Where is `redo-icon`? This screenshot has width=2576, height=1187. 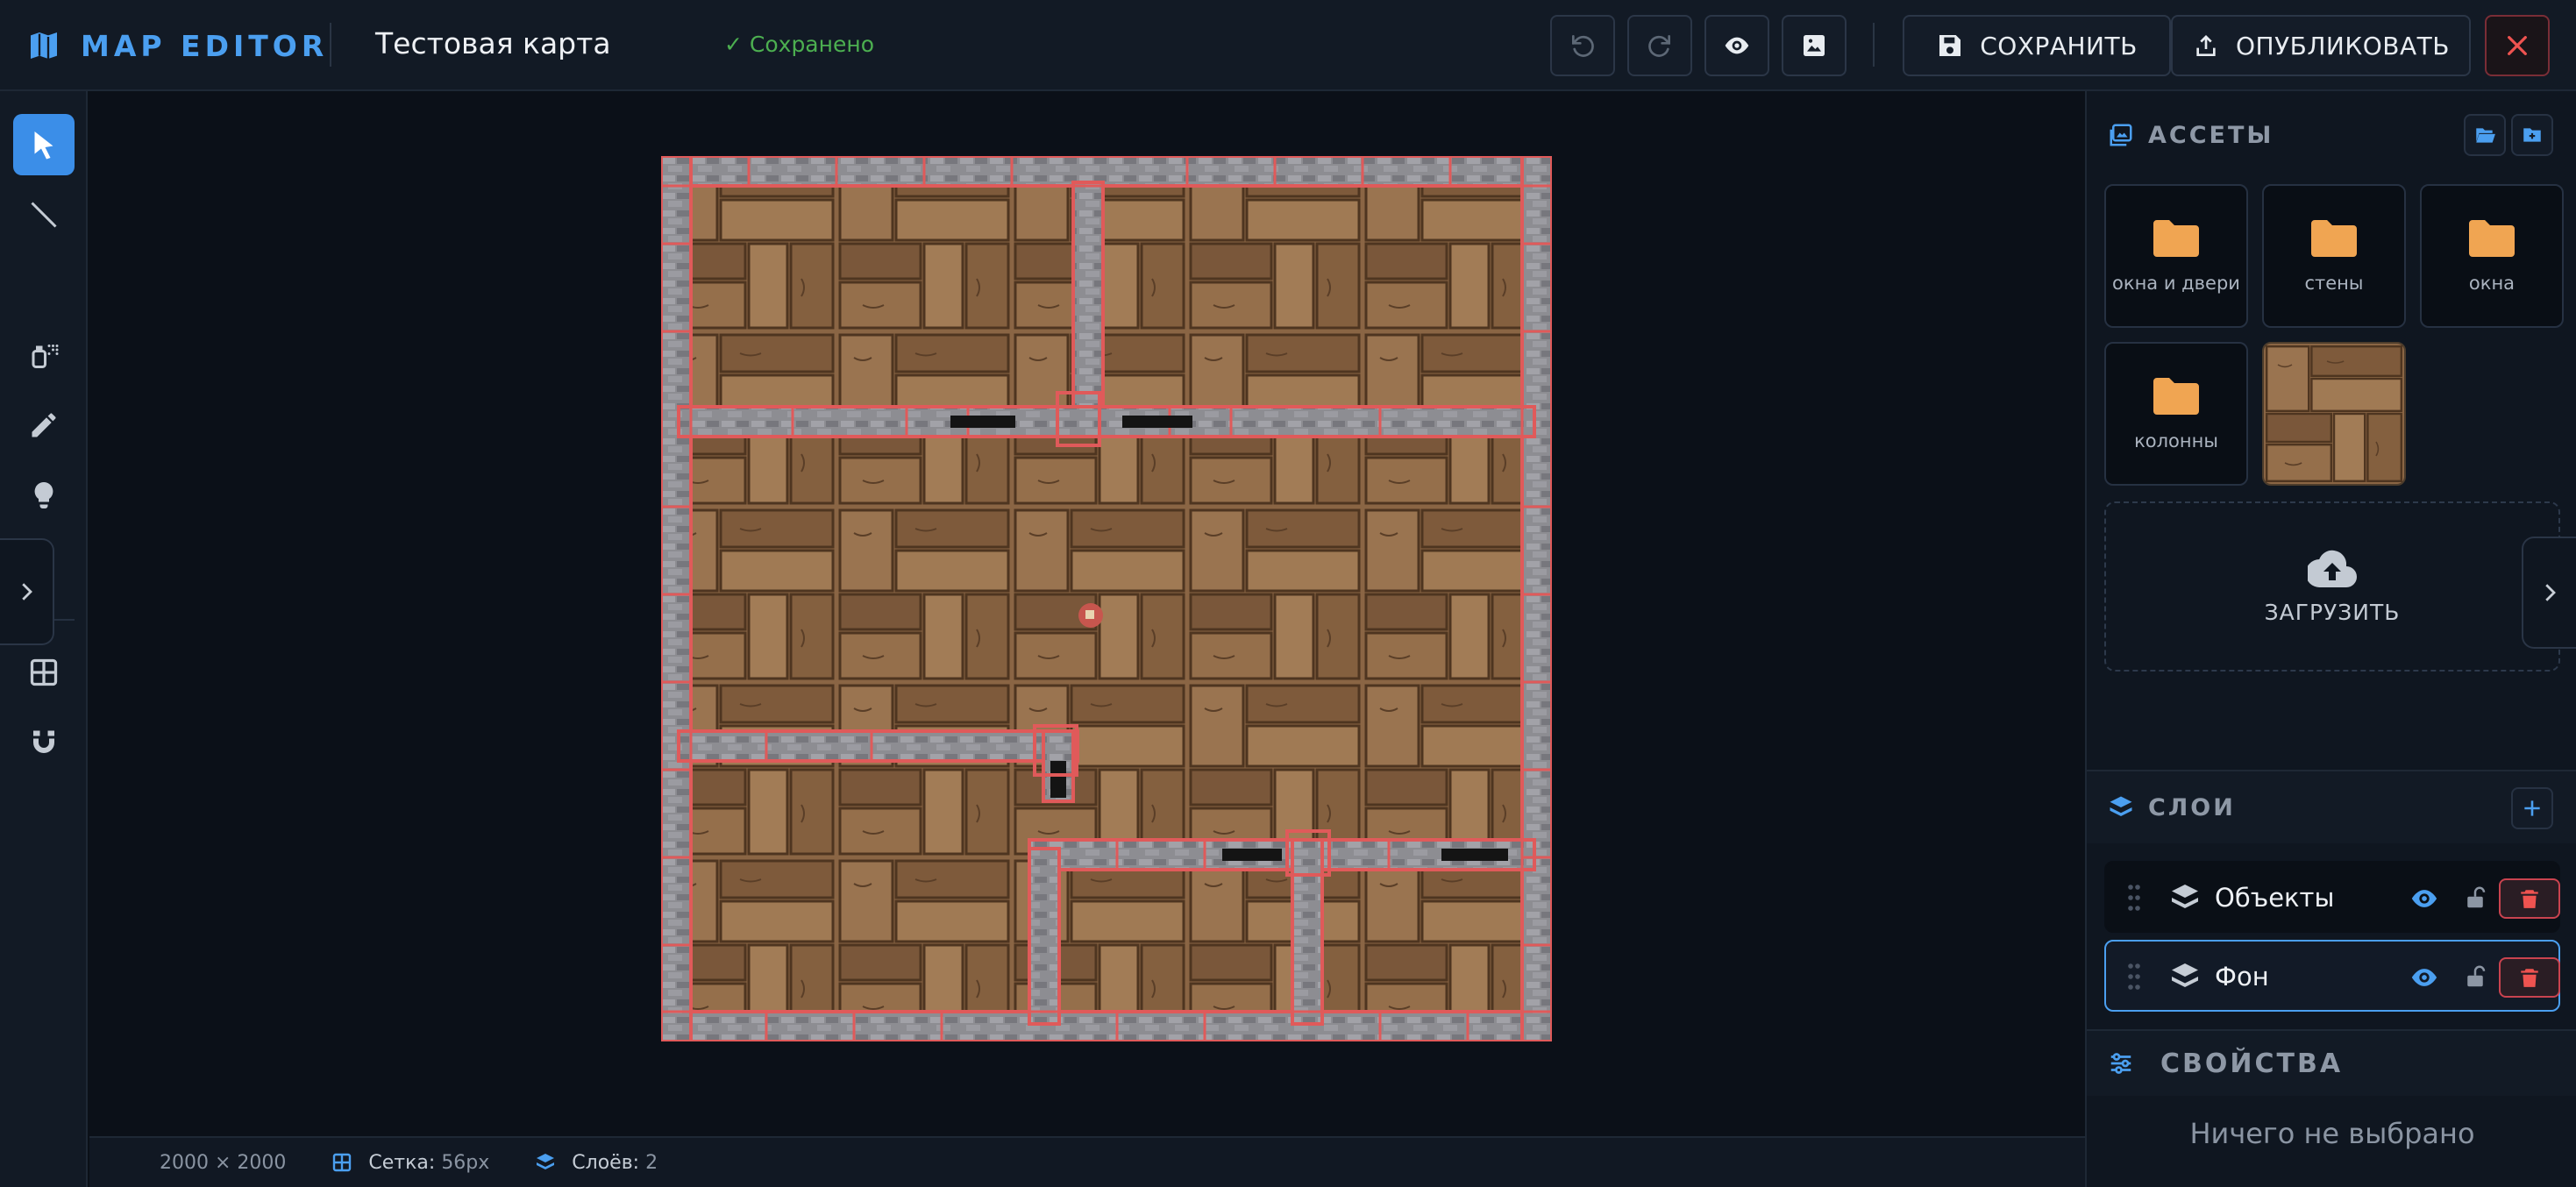 redo-icon is located at coordinates (1659, 46).